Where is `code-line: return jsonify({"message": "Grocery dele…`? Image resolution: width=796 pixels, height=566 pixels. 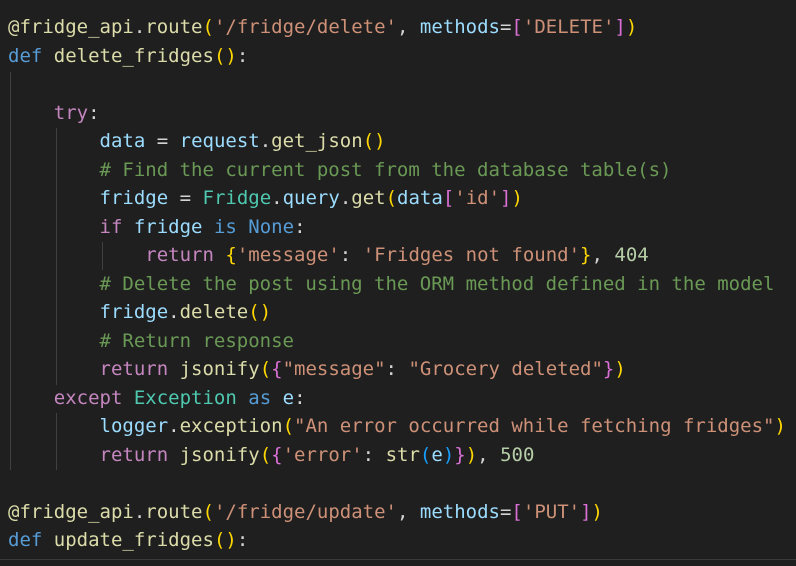 code-line: return jsonify({"message": "Grocery dele… is located at coordinates (317, 369).